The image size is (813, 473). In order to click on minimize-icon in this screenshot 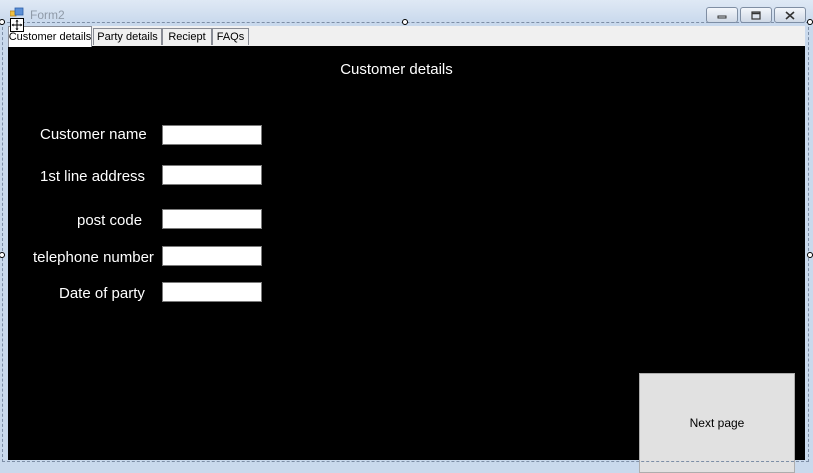, I will do `click(722, 17)`.